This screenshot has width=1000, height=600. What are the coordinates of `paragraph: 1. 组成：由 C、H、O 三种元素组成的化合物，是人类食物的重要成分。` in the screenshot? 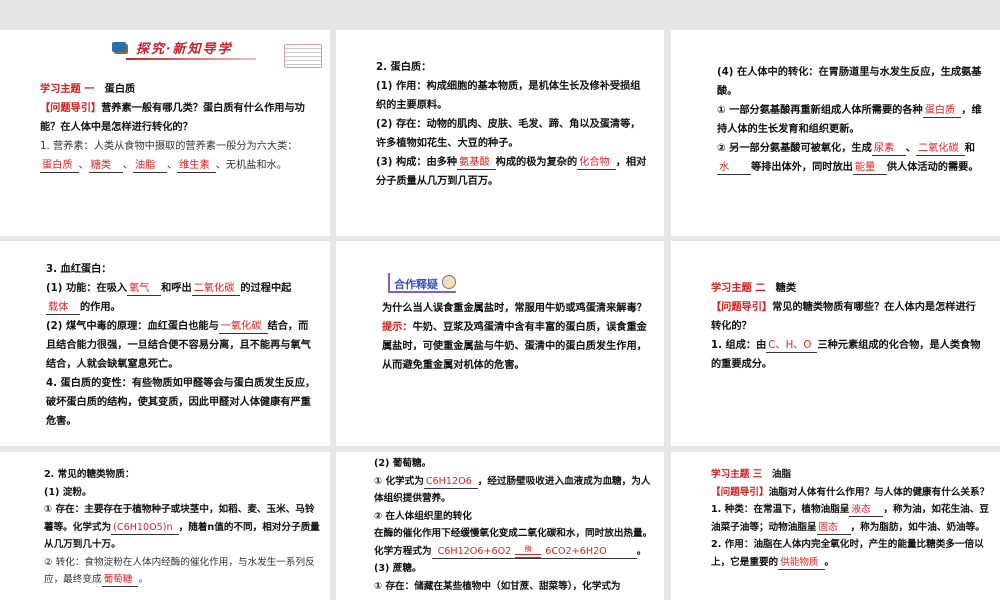 It's located at (848, 355).